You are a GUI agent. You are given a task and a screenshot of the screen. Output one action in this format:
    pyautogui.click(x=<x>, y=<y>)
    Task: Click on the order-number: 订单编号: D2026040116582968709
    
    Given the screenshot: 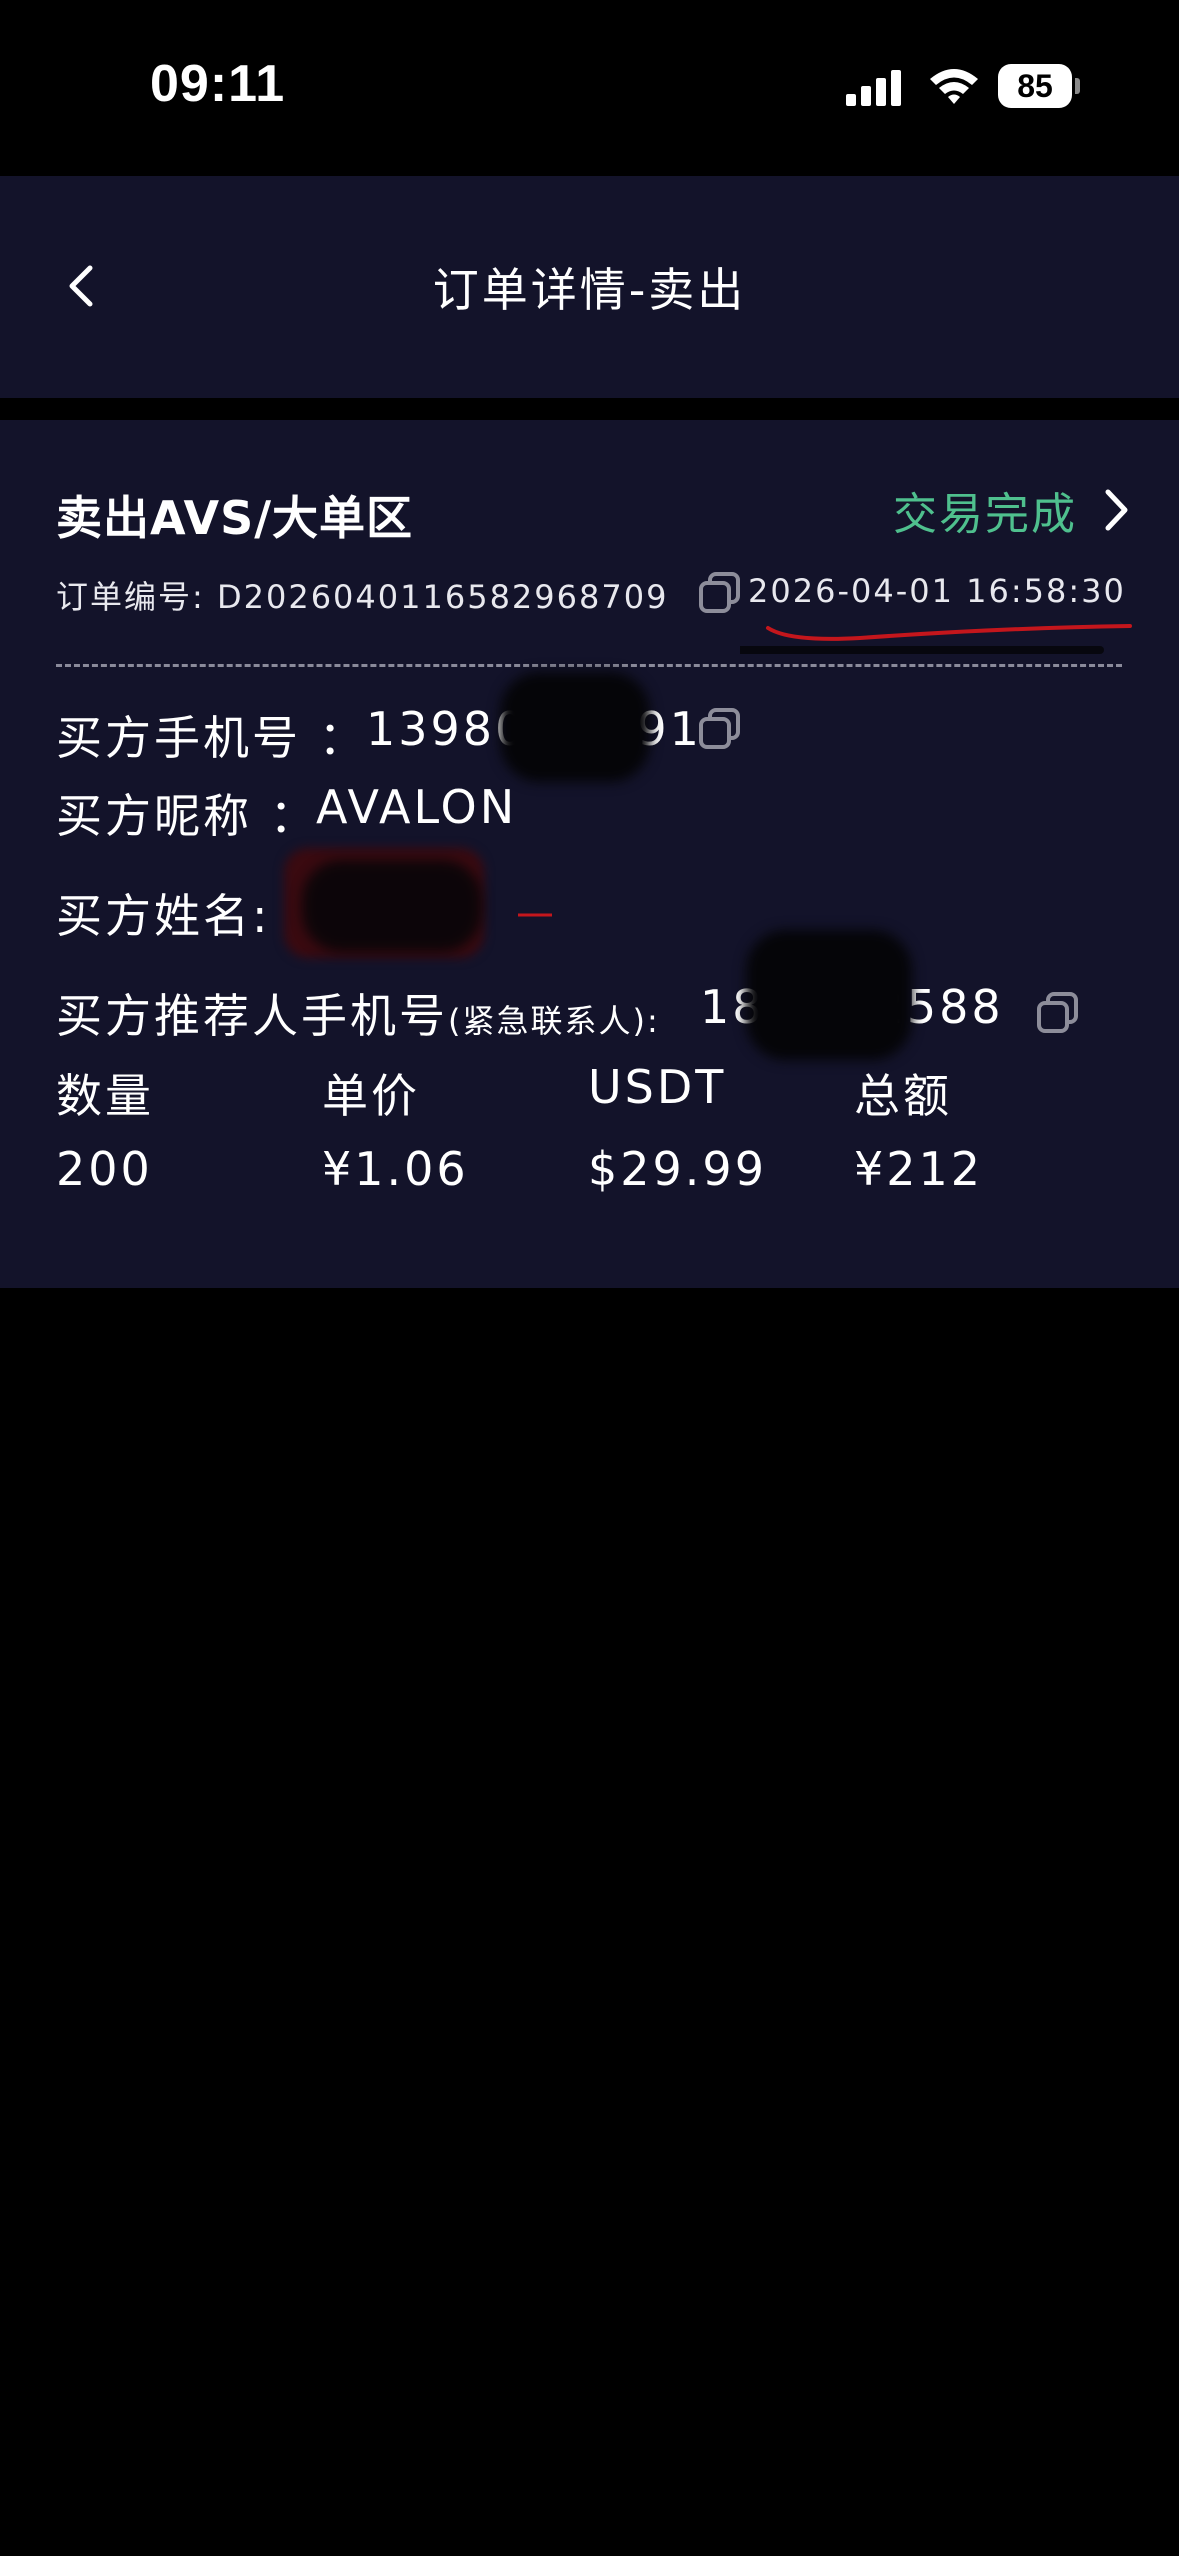 What is the action you would take?
    pyautogui.click(x=362, y=595)
    